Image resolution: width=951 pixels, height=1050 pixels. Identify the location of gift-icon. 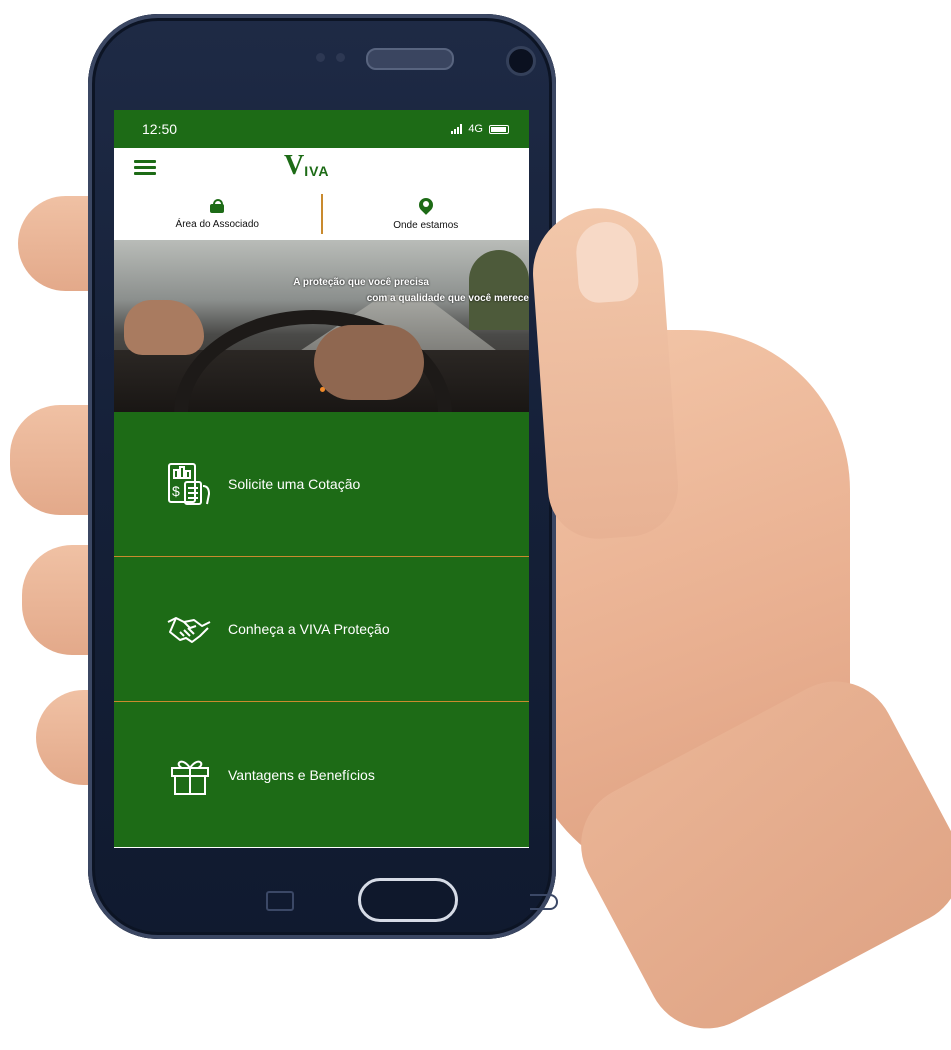
(190, 775).